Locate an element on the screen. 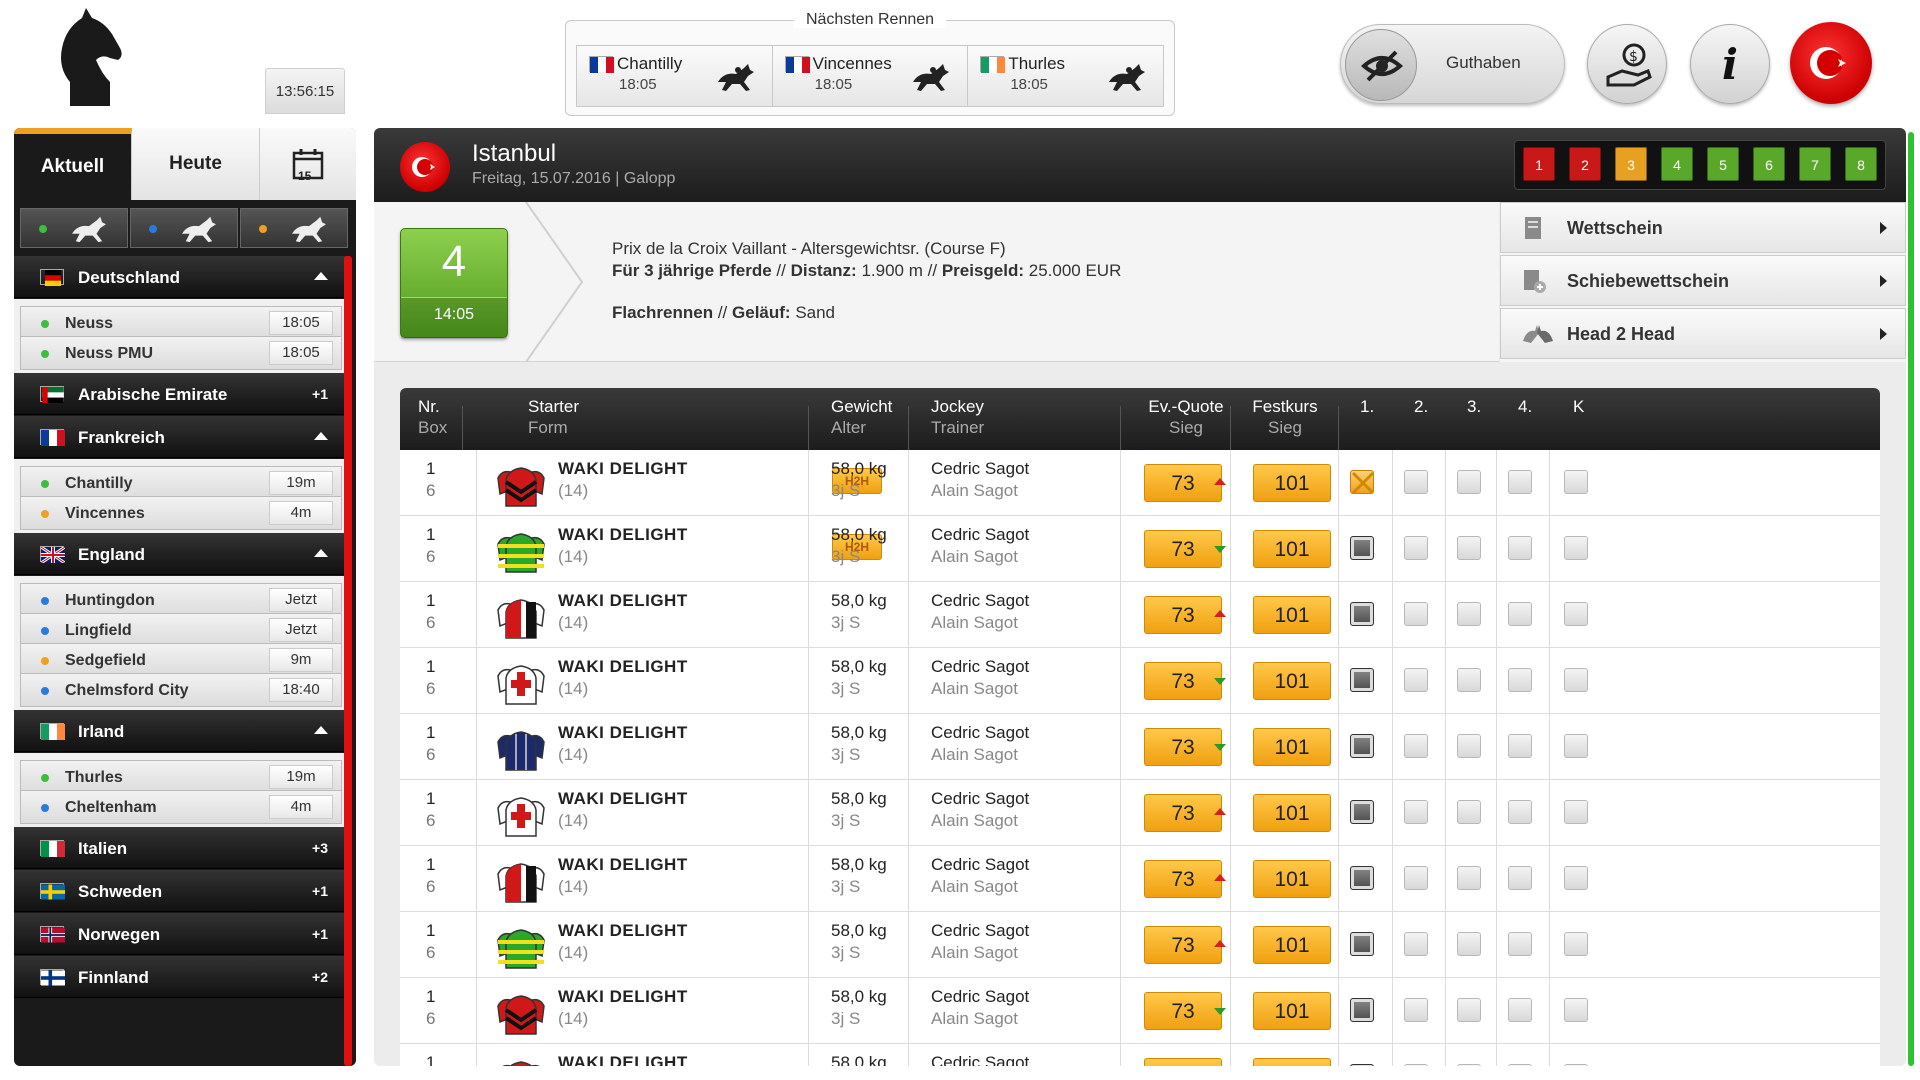  track-sedgefield: Sedgefield 9m is located at coordinates (181, 660).